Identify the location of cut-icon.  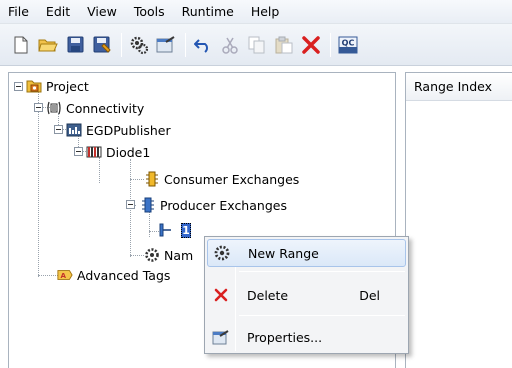
(230, 45).